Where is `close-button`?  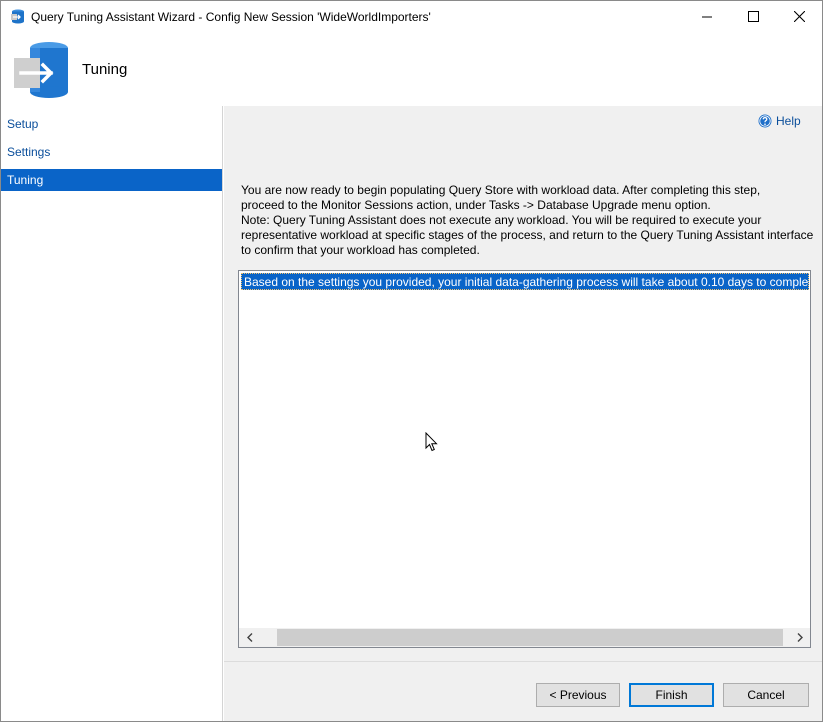 close-button is located at coordinates (799, 16).